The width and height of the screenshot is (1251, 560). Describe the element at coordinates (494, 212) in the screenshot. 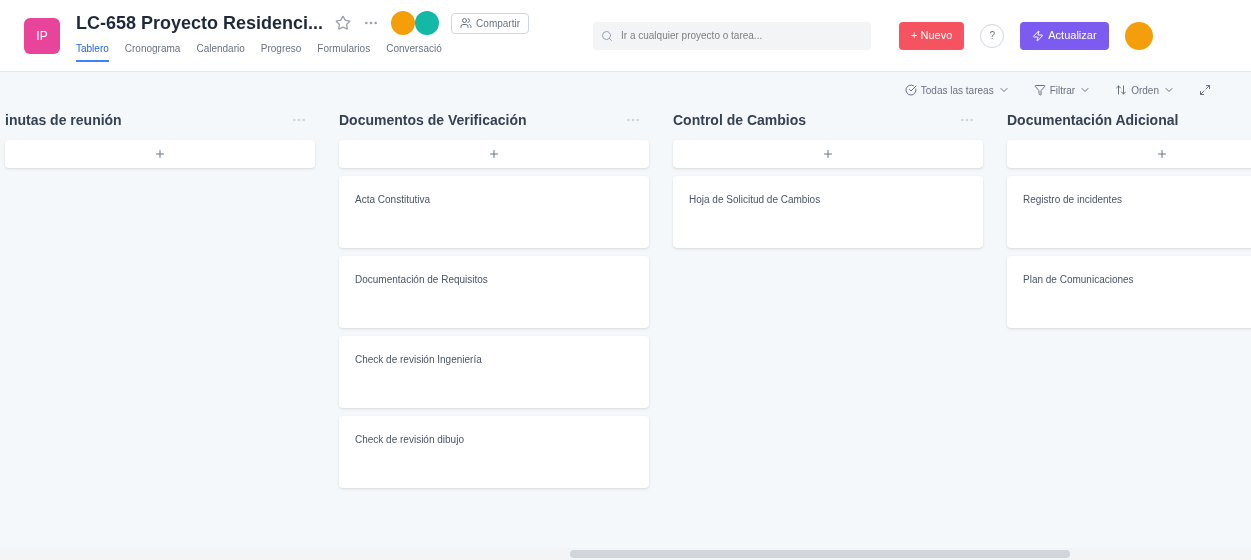

I see `task-card: Acta Constitutiva` at that location.